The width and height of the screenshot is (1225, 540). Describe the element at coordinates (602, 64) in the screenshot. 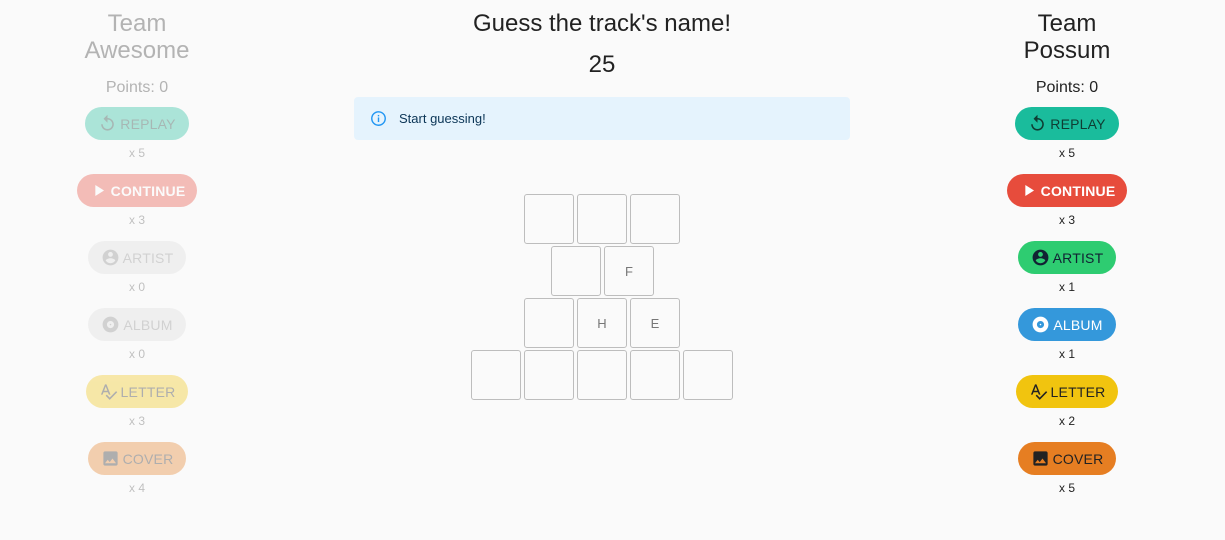

I see `countdown-timer: 25` at that location.